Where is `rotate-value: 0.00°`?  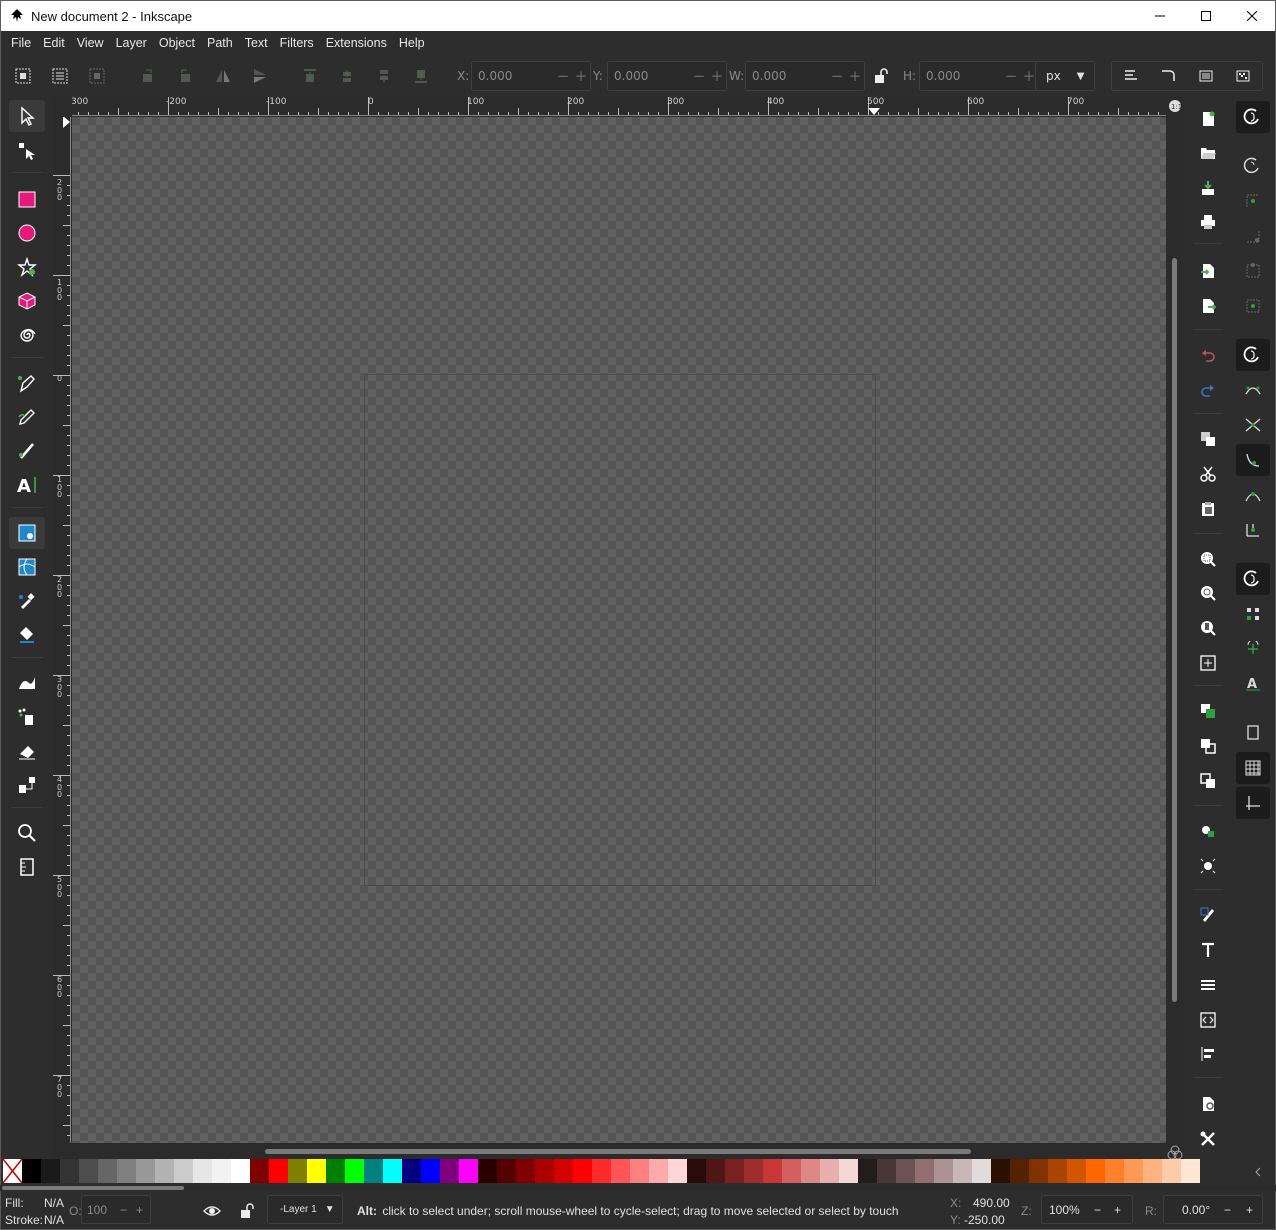
rotate-value: 0.00° is located at coordinates (1194, 1210).